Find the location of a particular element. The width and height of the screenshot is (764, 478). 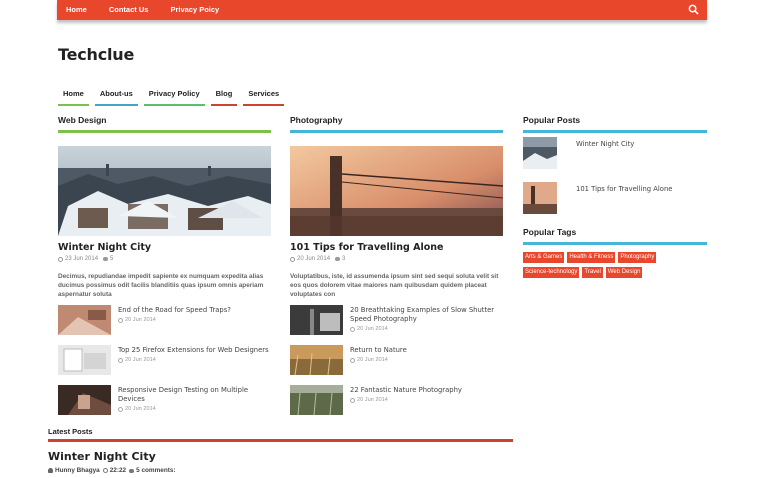

latest-post-meta: Hunny Bhagya 22:22 5 comments: is located at coordinates (280, 470).